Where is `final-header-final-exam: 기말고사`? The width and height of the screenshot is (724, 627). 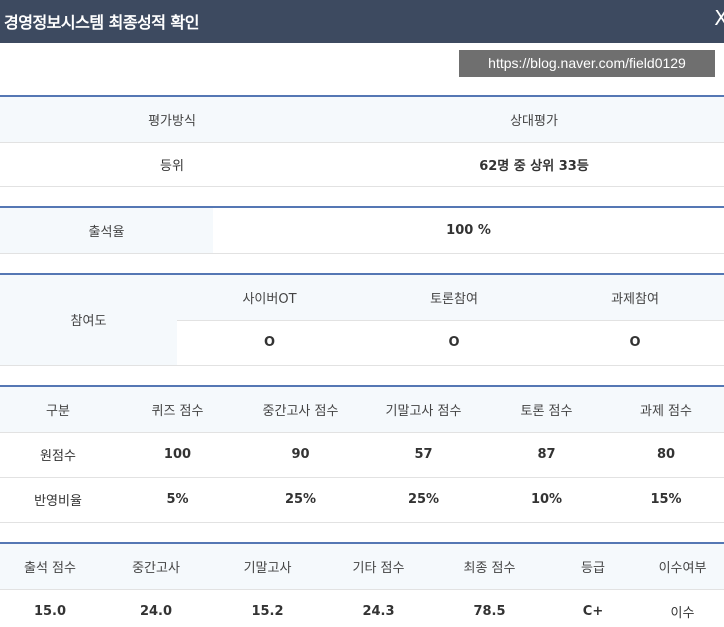
final-header-final-exam: 기말고사 is located at coordinates (267, 566).